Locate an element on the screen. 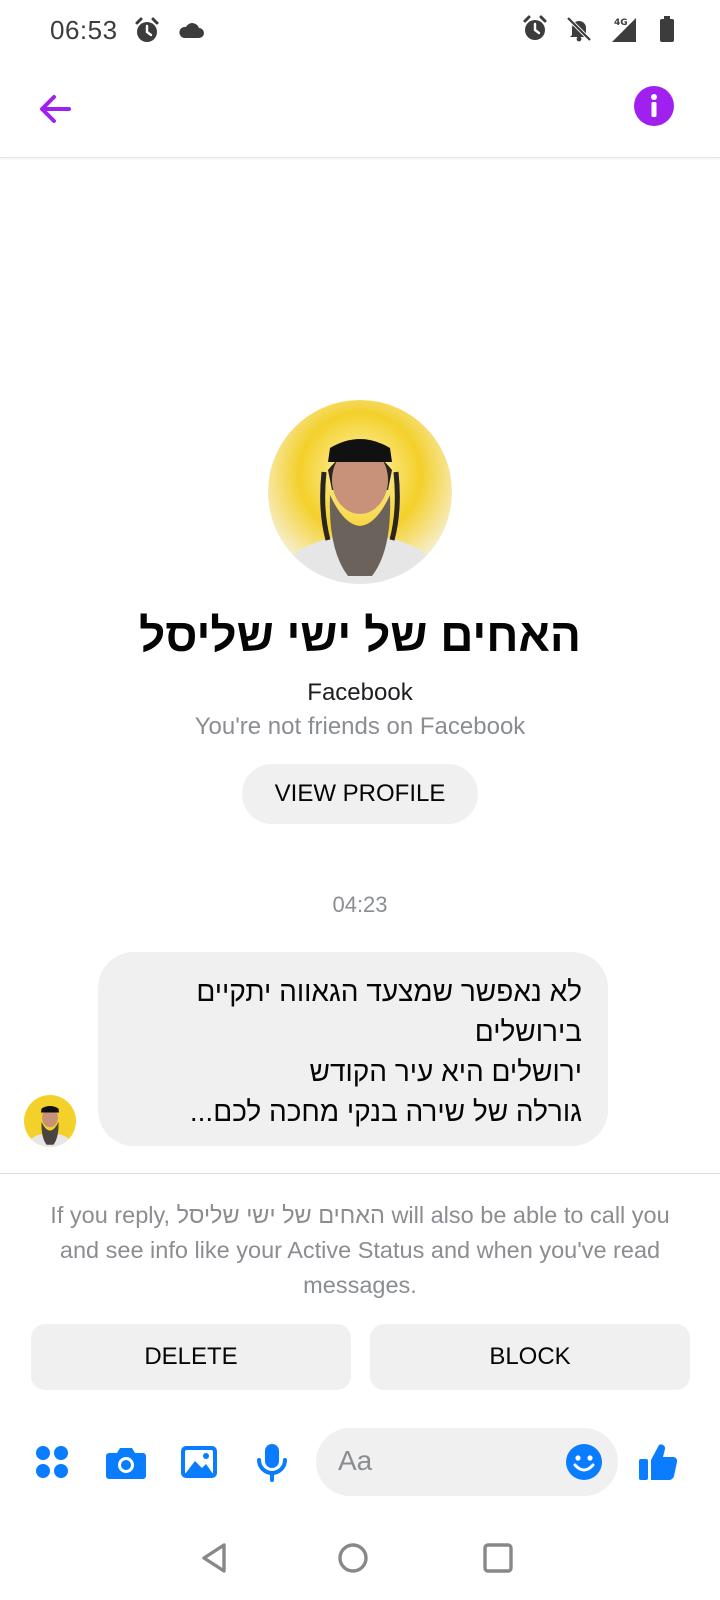 The height and width of the screenshot is (1600, 720). camera-icon is located at coordinates (126, 1462).